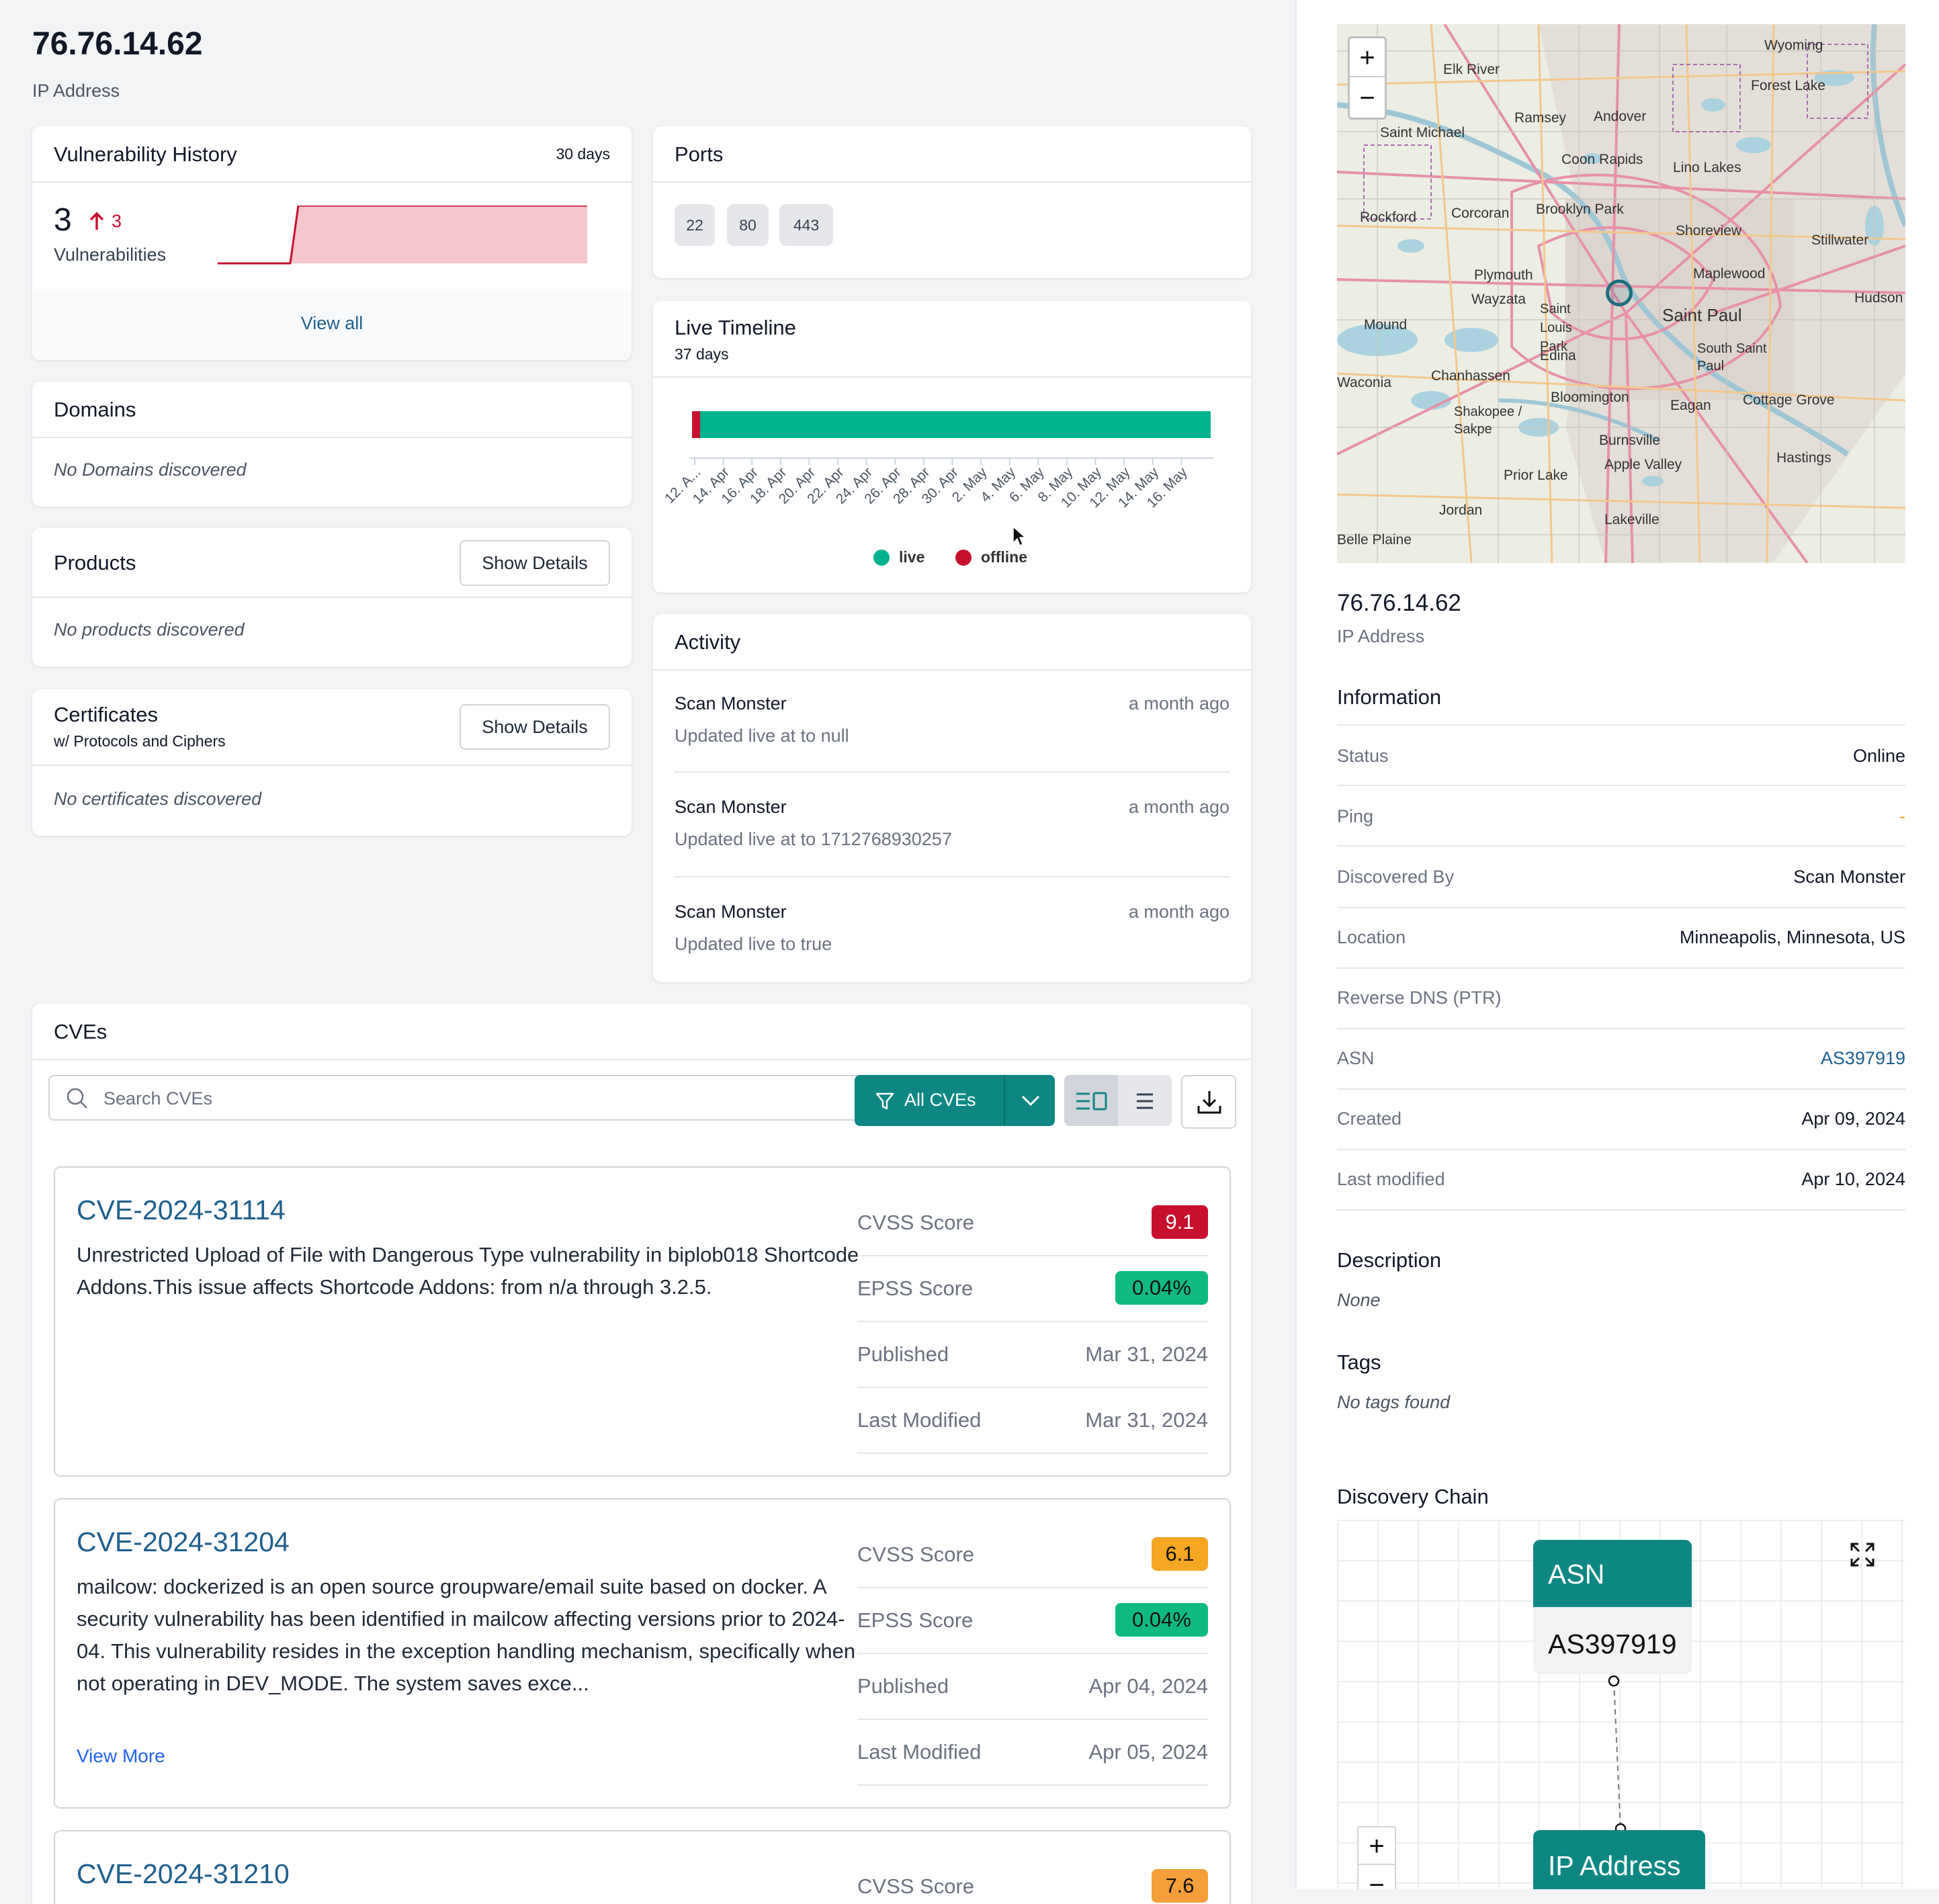 The height and width of the screenshot is (1904, 1939). I want to click on chain-edge, so click(1617, 1755).